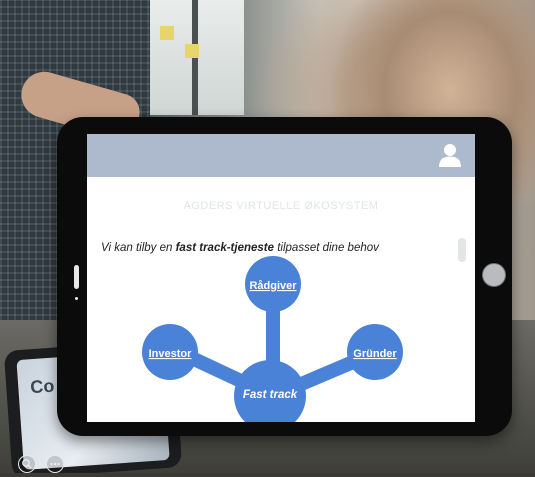 Image resolution: width=535 pixels, height=477 pixels. What do you see at coordinates (42, 386) in the screenshot?
I see `laptop-screen-text: Co` at bounding box center [42, 386].